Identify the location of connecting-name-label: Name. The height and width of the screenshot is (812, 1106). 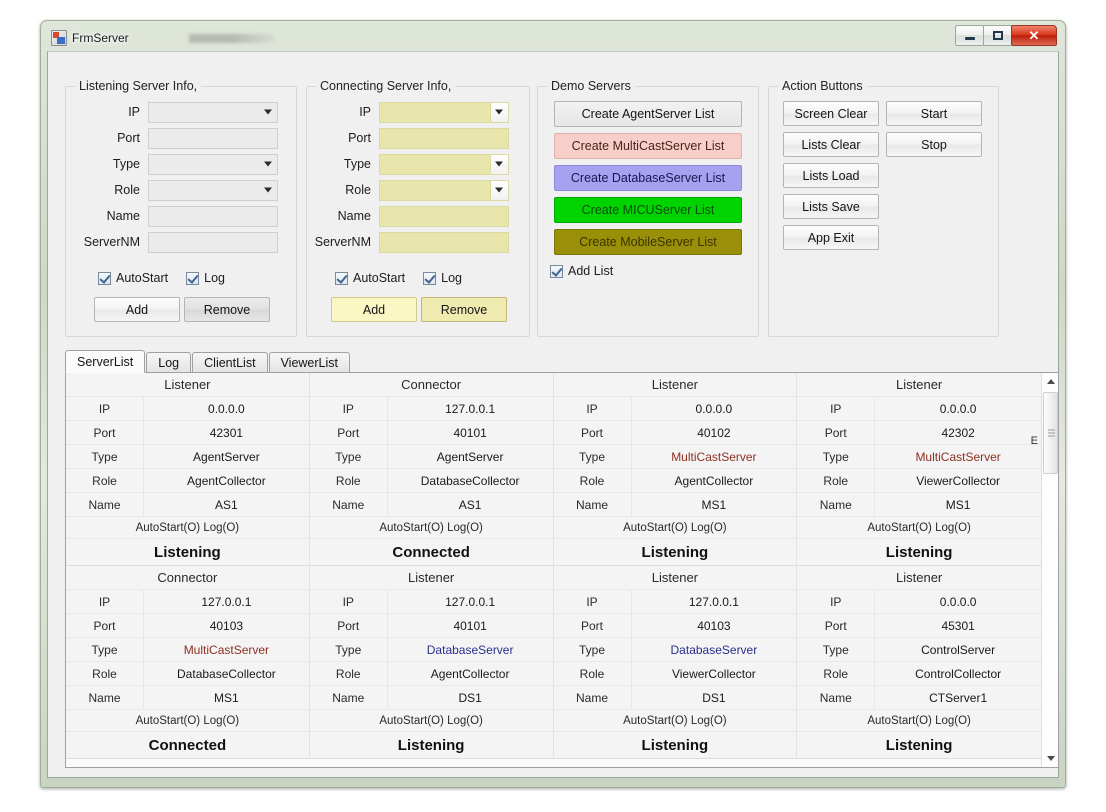
(354, 216).